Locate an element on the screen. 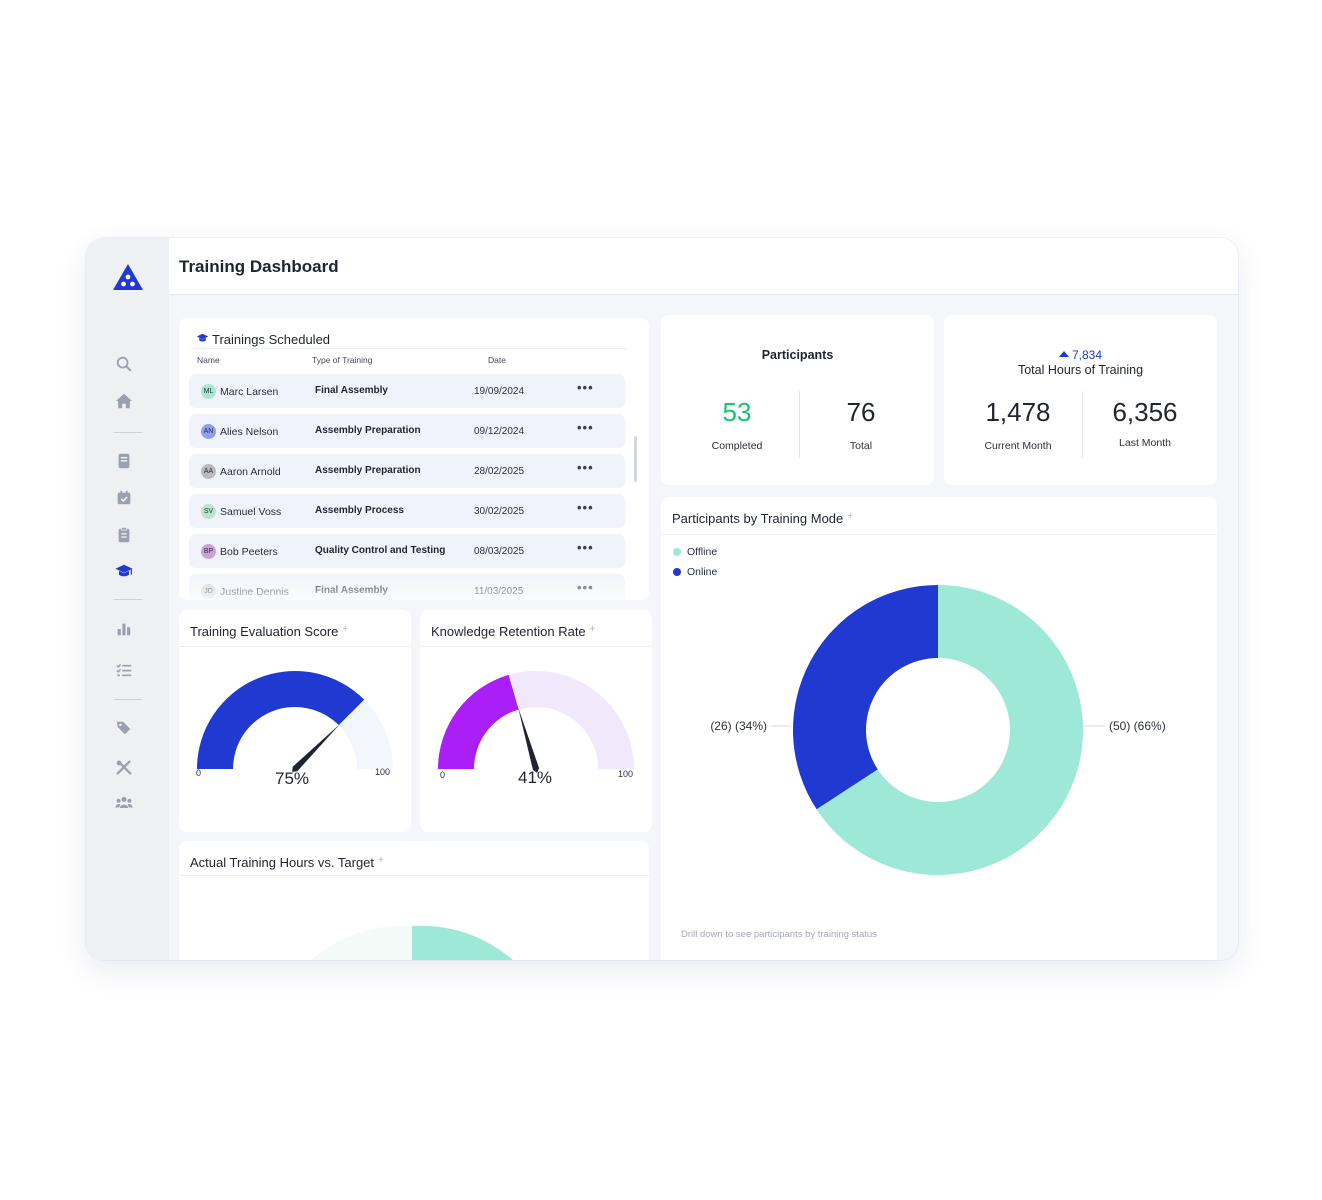 The image size is (1322, 1200). trainings-scheduled-title: Trainings Scheduled is located at coordinates (263, 339).